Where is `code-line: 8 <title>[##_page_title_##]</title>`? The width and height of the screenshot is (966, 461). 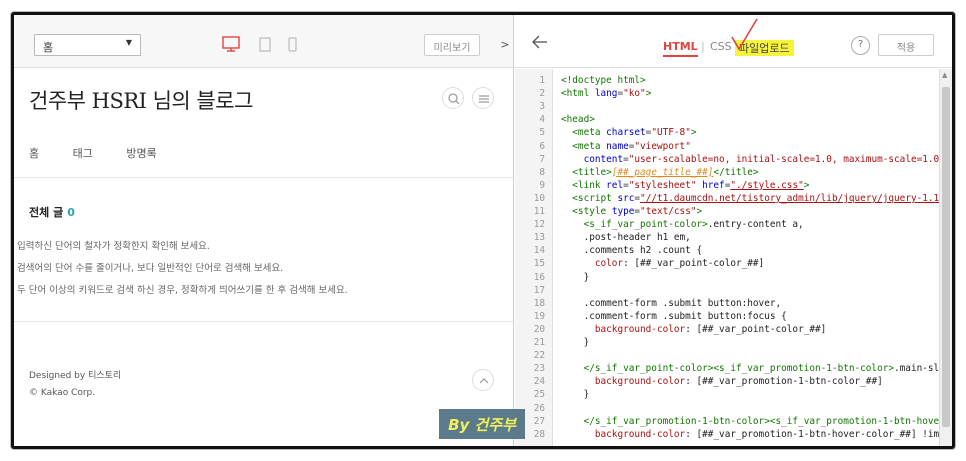 code-line: 8 <title>[##_page_title_##]</title> is located at coordinates (727, 173).